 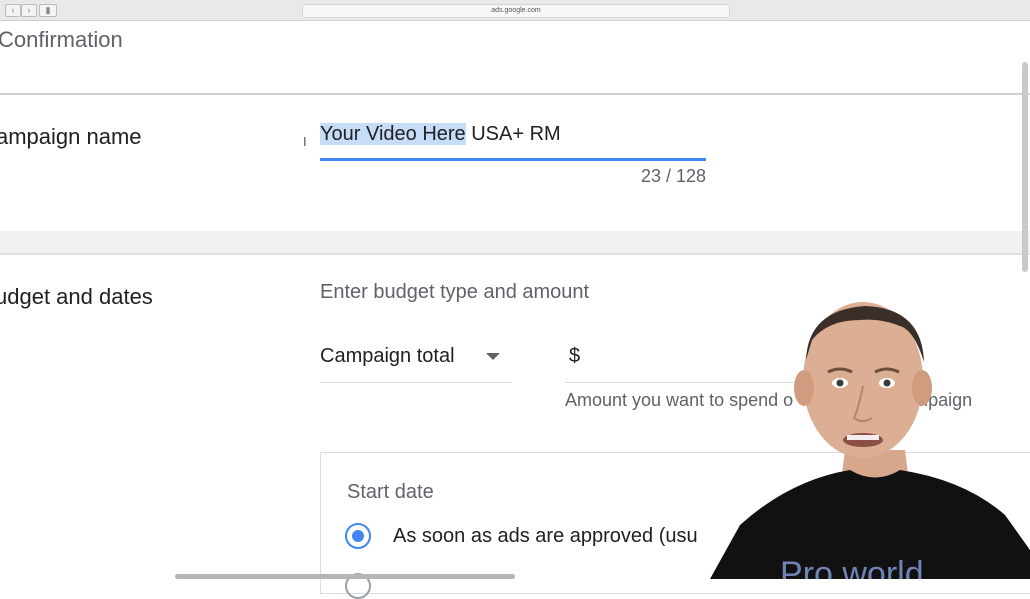 I want to click on sidebar-icon: ▮, so click(x=48, y=10).